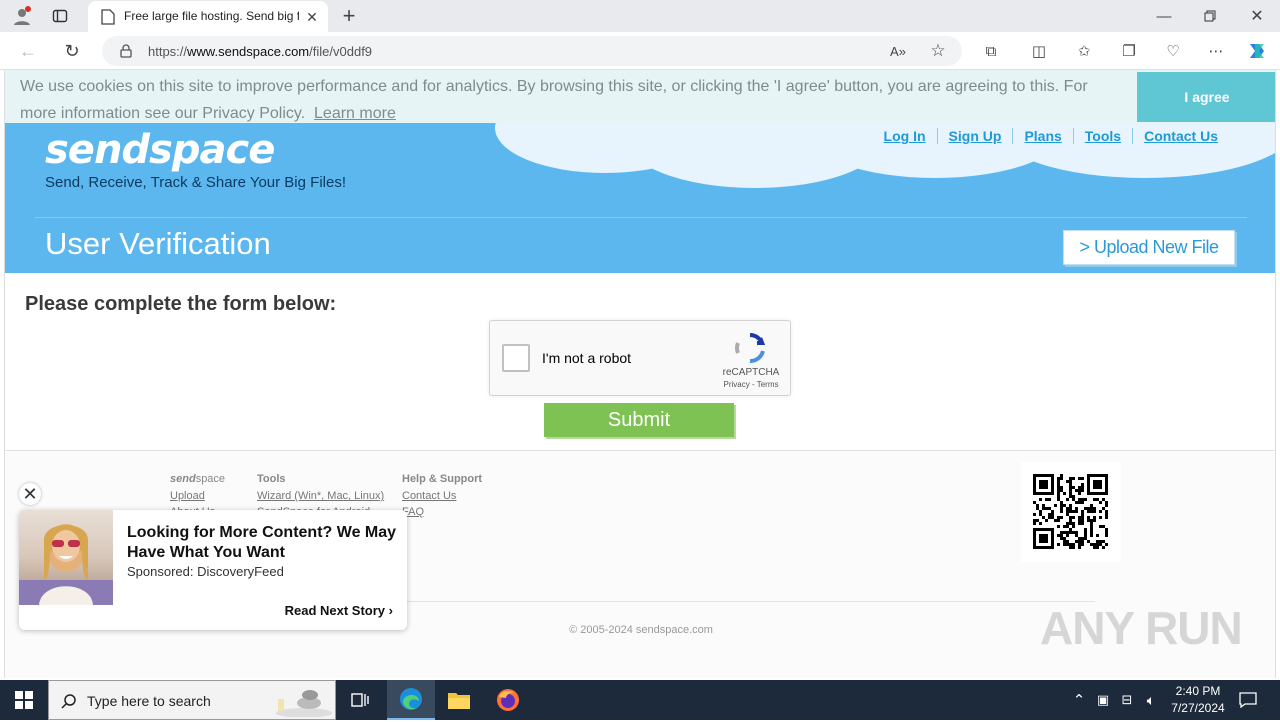  Describe the element at coordinates (205, 571) in the screenshot. I see `ad-sponsor: Sponsored: DiscoveryFeed` at that location.